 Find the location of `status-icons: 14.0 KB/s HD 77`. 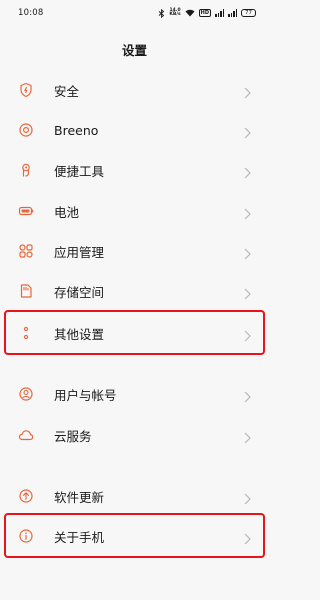

status-icons: 14.0 KB/s HD 77 is located at coordinates (207, 13).